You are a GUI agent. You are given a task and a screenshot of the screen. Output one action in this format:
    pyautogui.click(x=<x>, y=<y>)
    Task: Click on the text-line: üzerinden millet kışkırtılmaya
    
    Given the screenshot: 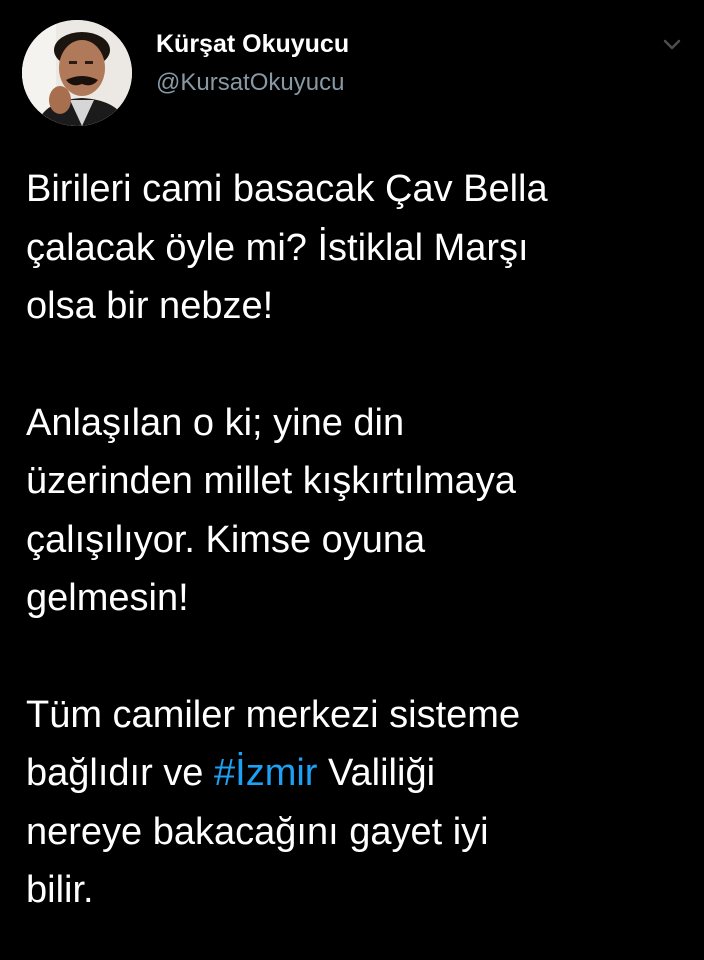 What is the action you would take?
    pyautogui.click(x=271, y=481)
    